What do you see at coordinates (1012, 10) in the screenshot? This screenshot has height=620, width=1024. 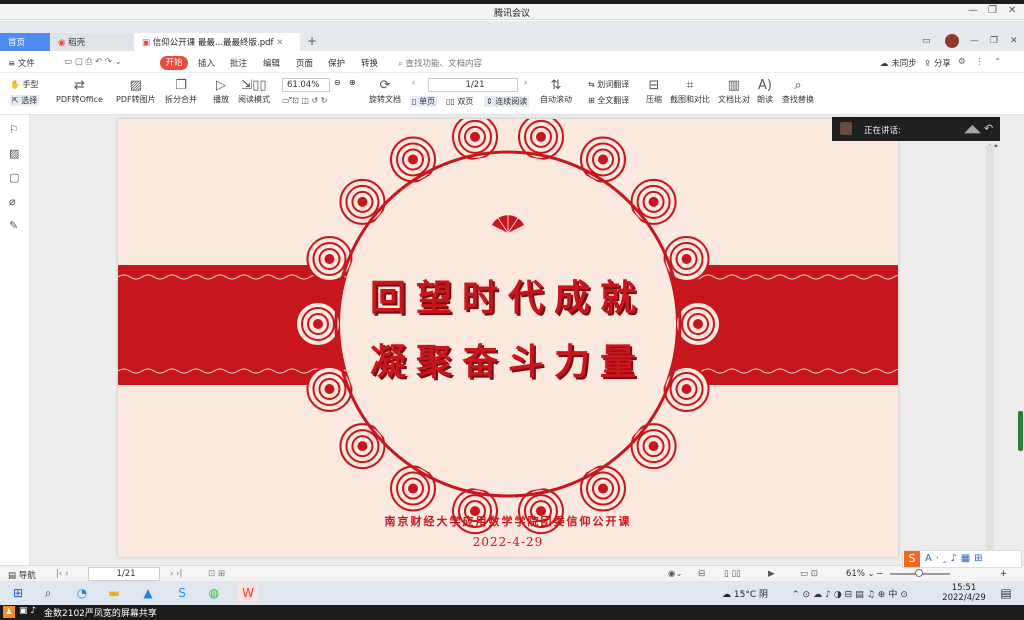 I see `close-icon: ✕` at bounding box center [1012, 10].